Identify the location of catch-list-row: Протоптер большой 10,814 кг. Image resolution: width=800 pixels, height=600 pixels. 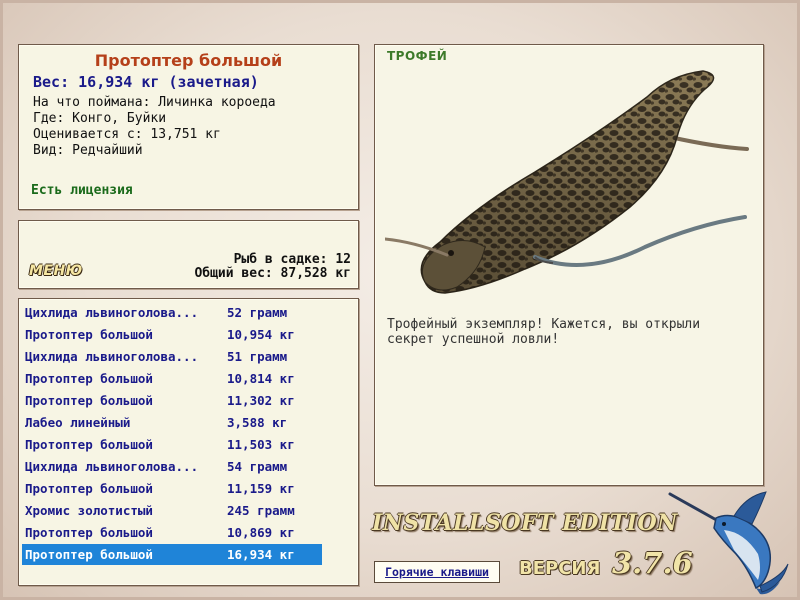
(172, 378).